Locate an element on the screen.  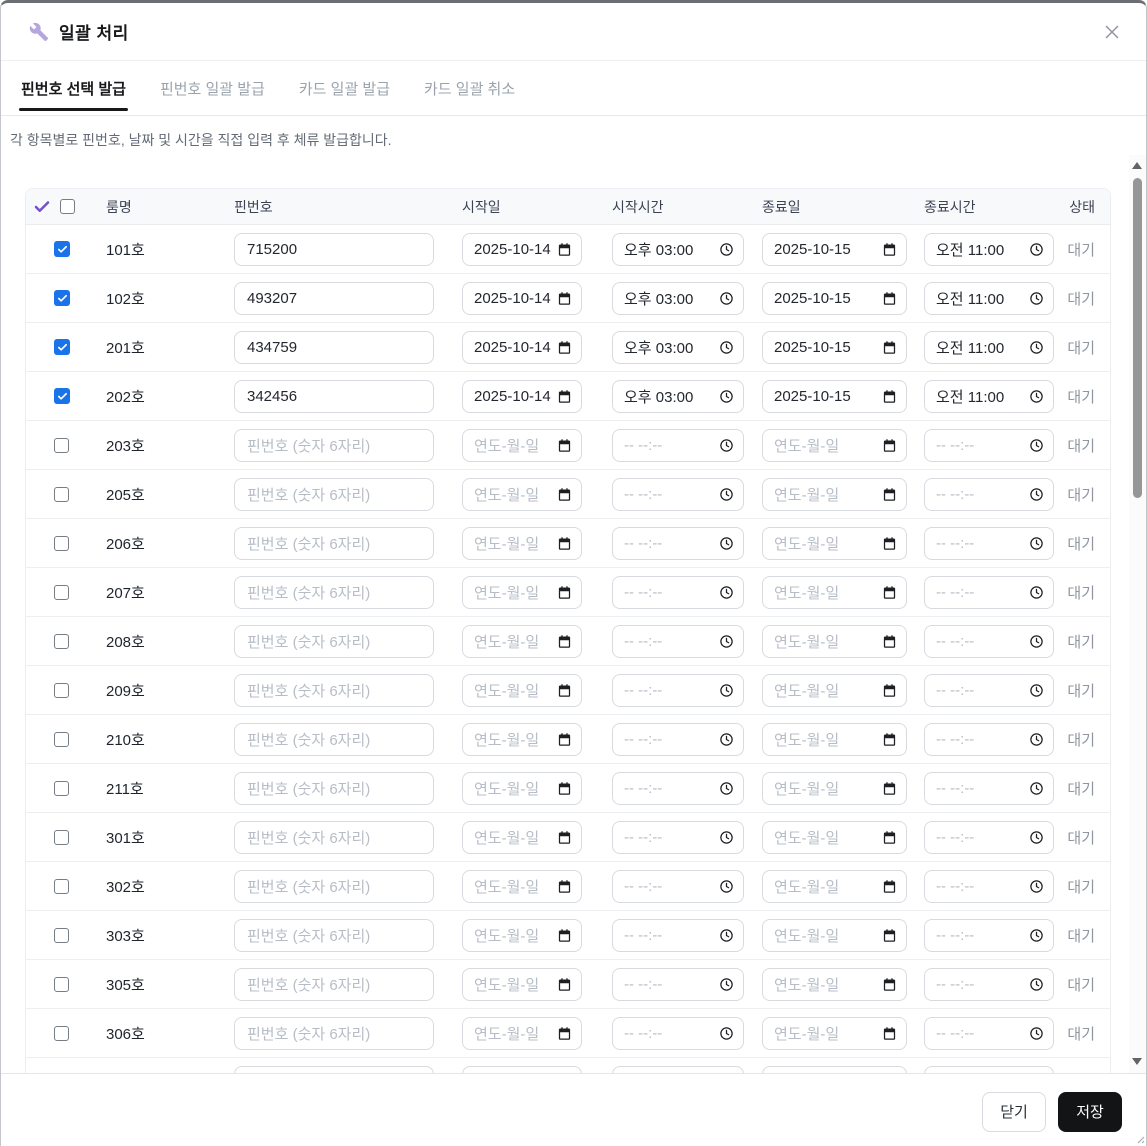
scrollbar-up-arrow-icon is located at coordinates (1137, 165).